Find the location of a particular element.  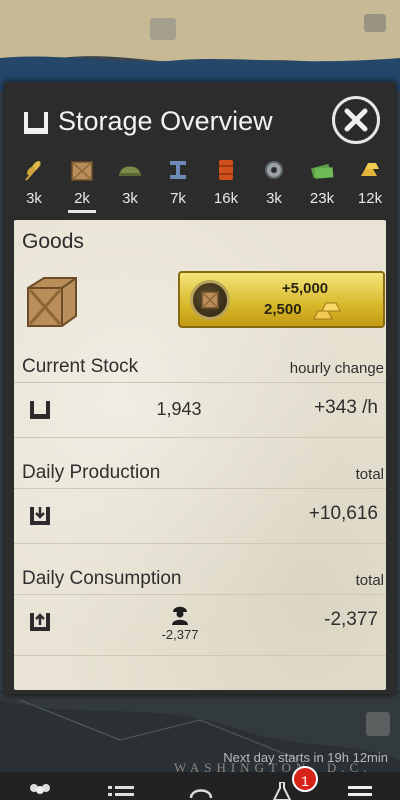

hourly-change-value: +343 /h is located at coordinates (346, 407).